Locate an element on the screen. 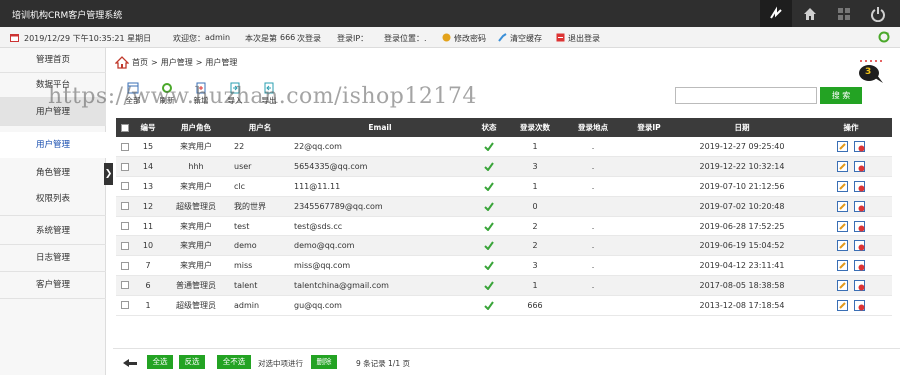  cell-actions is located at coordinates (851, 206).